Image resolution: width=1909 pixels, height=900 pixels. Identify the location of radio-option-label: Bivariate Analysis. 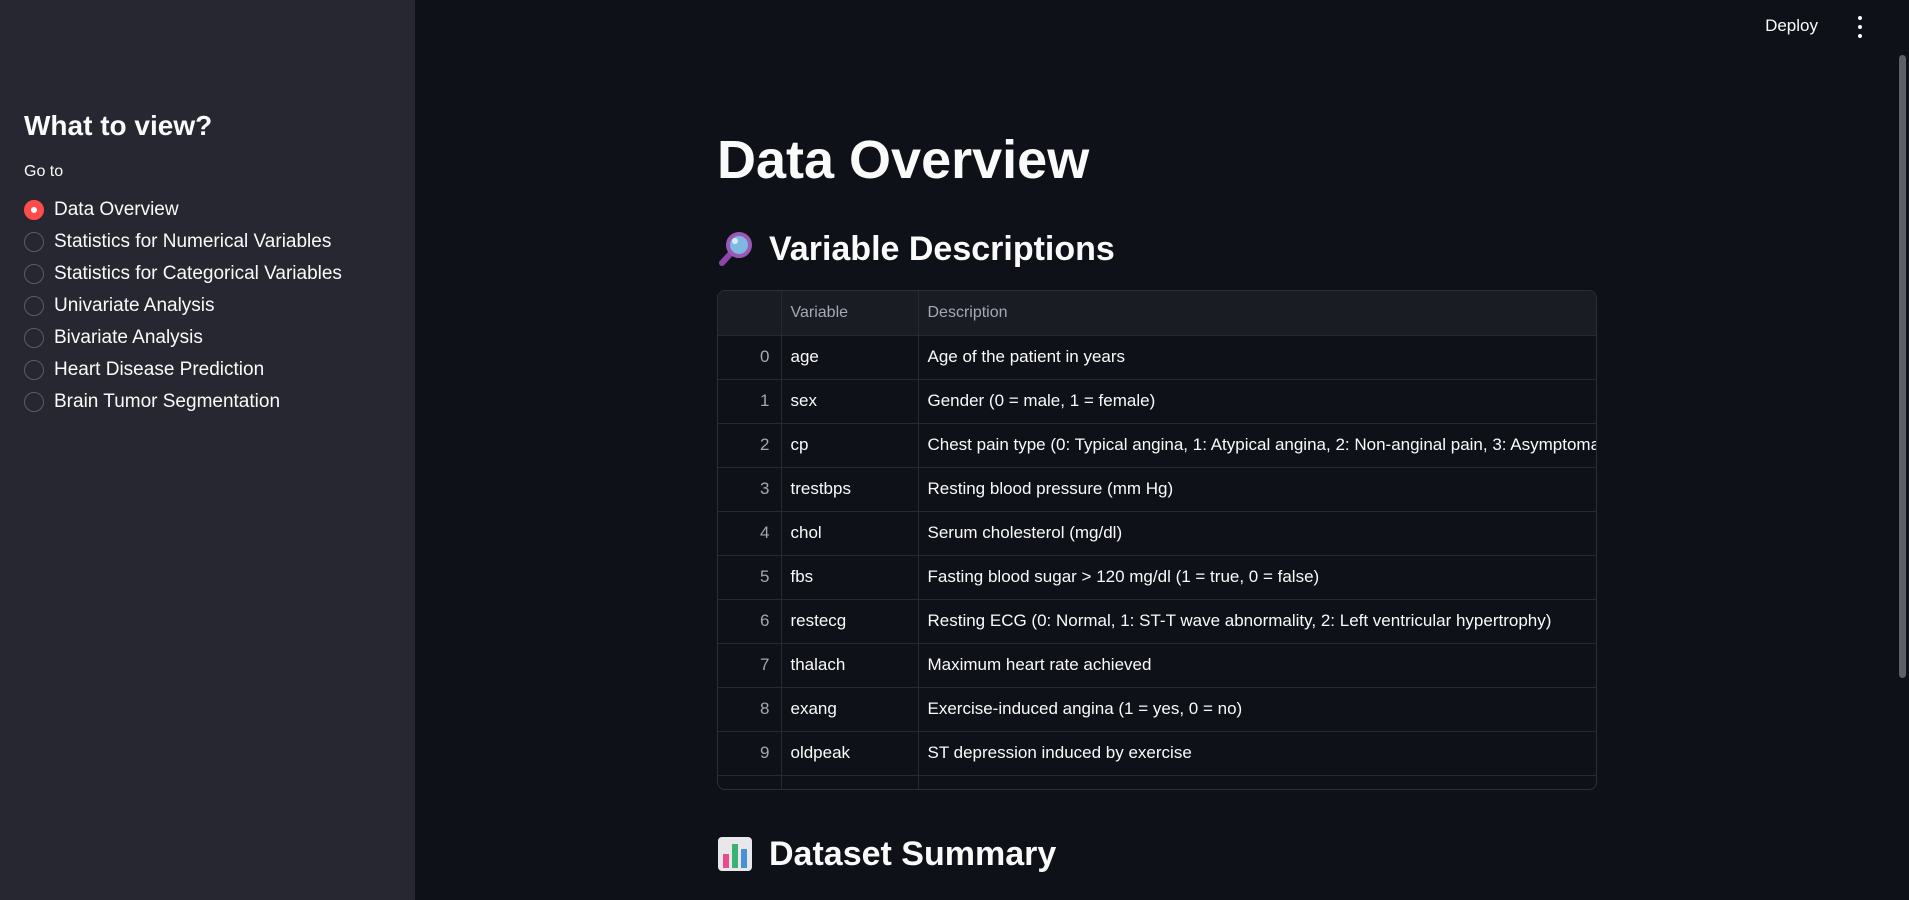
(128, 338).